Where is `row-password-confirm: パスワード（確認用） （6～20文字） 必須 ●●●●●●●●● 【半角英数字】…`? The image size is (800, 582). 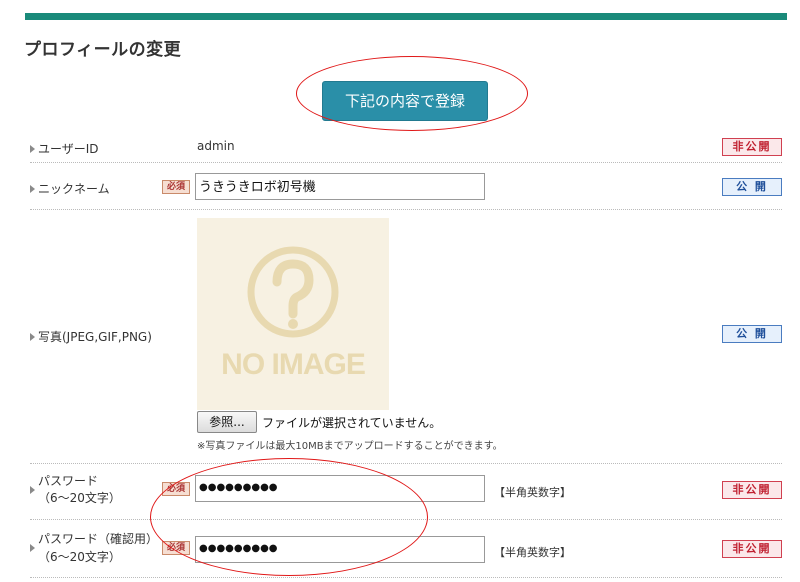 row-password-confirm: パスワード（確認用） （6～20文字） 必須 ●●●●●●●●● 【半角英数字】… is located at coordinates (406, 549).